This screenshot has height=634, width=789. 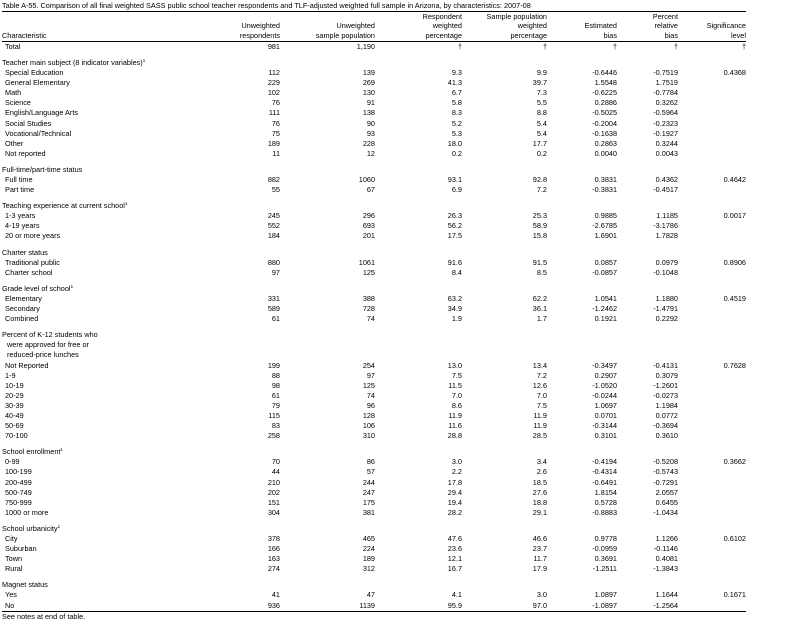 What do you see at coordinates (27, 512) in the screenshot?
I see `row-label: 1000 or more` at bounding box center [27, 512].